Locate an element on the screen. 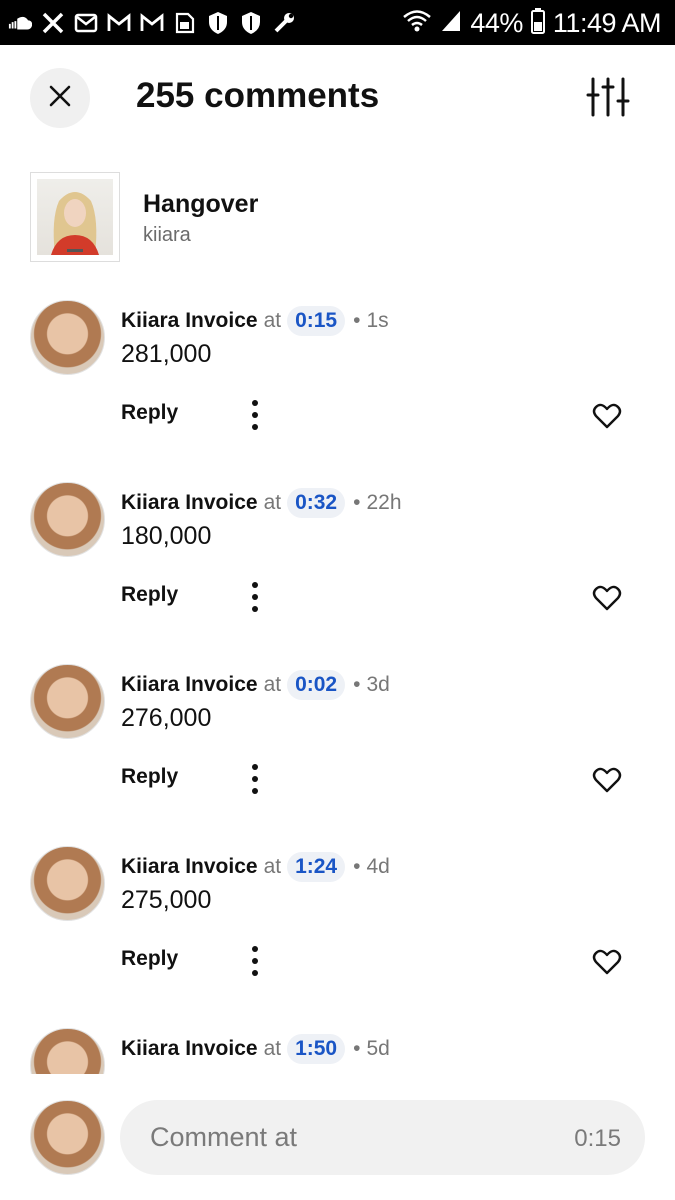 This screenshot has height=1200, width=675. track-artist: kiiara is located at coordinates (167, 235).